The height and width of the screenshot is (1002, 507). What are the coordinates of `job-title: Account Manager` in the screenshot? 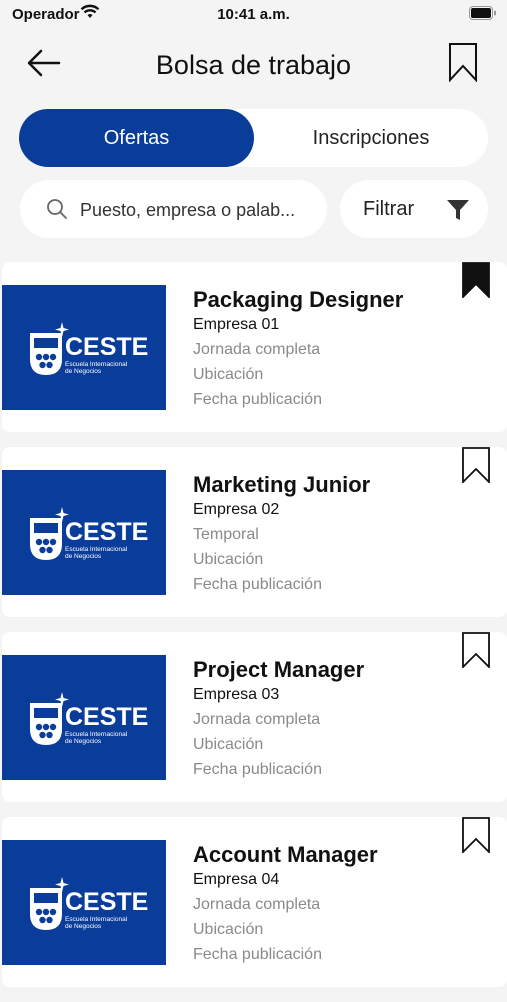 It's located at (285, 854).